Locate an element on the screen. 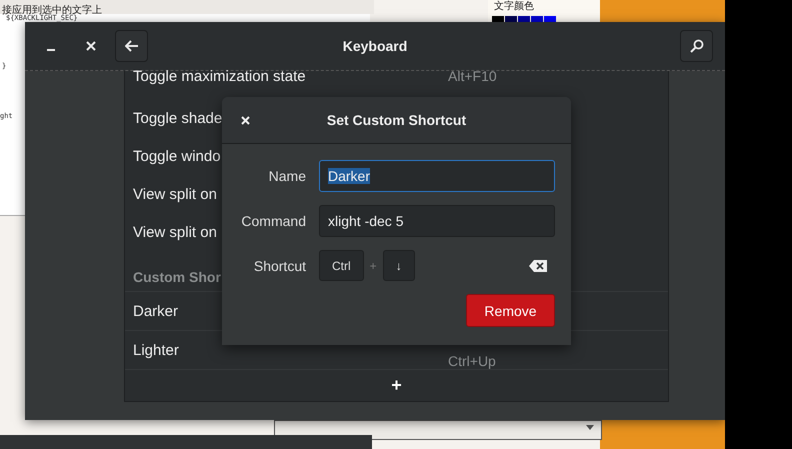 Image resolution: width=792 pixels, height=449 pixels. input-field: Darker is located at coordinates (437, 176).